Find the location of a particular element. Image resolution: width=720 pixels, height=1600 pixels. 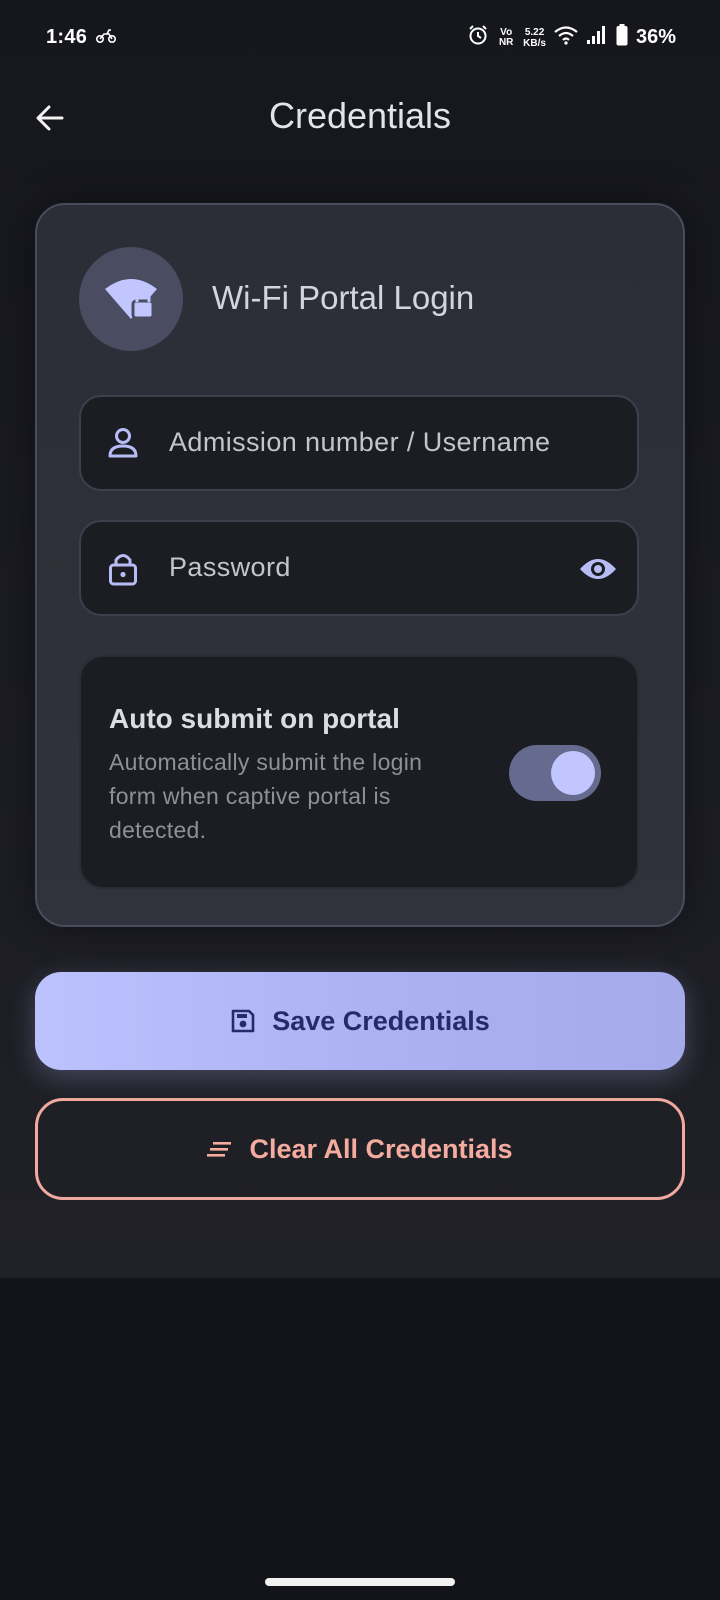

auto-submit-title: Auto submit on portal is located at coordinates (254, 718).